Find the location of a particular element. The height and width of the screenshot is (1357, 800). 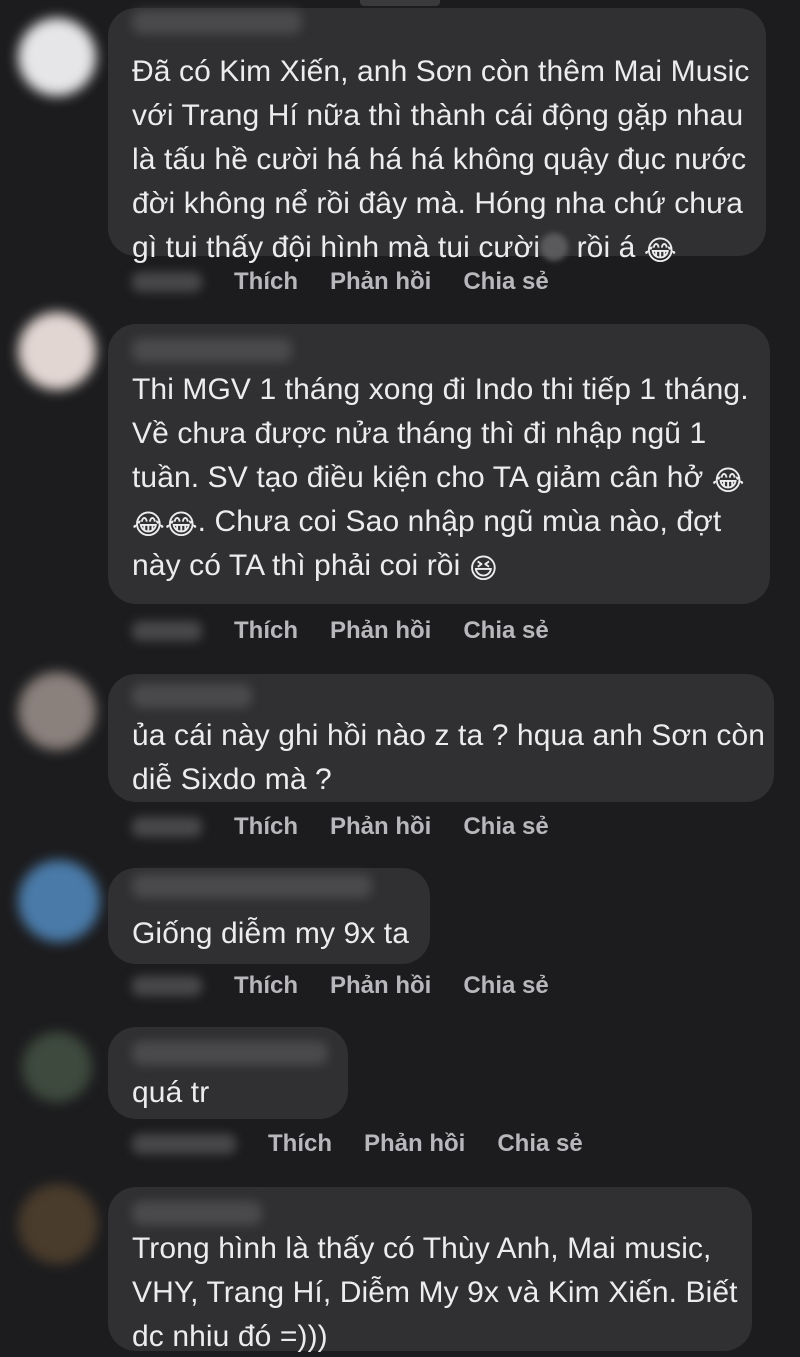

comment-bubble: Giống diễm my 9x ta is located at coordinates (269, 916).